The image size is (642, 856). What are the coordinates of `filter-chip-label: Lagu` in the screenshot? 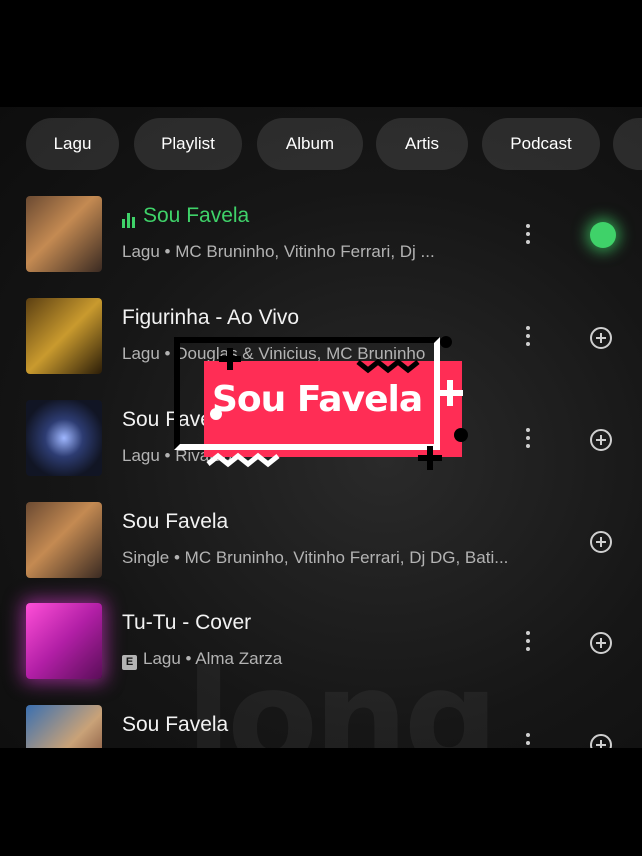 It's located at (72, 143).